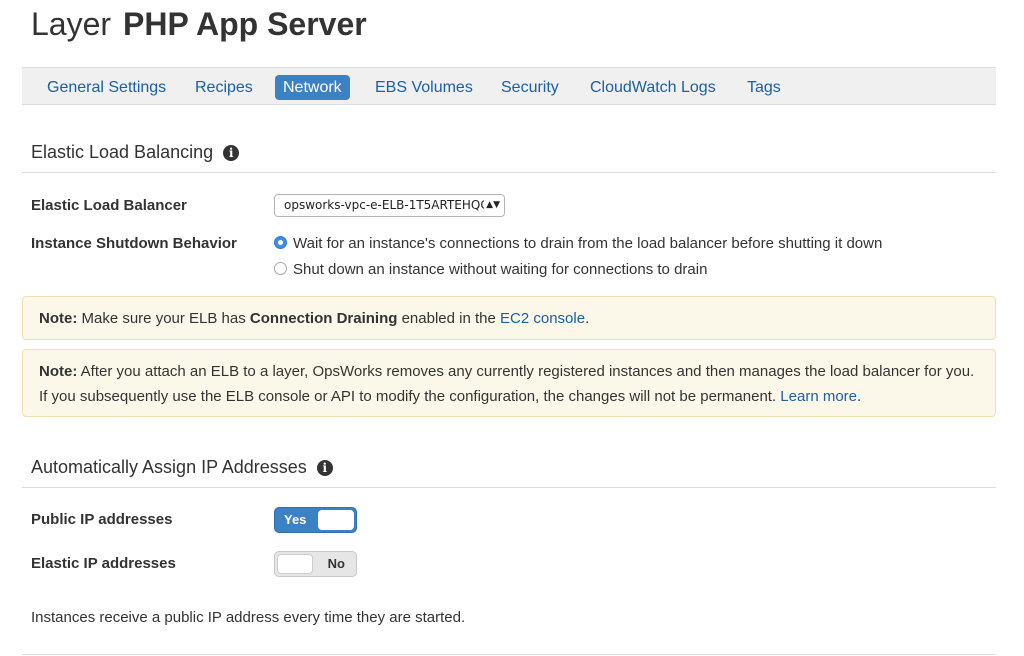 The image size is (1024, 656). What do you see at coordinates (109, 205) in the screenshot?
I see `elb-label: Elastic Load Balancer` at bounding box center [109, 205].